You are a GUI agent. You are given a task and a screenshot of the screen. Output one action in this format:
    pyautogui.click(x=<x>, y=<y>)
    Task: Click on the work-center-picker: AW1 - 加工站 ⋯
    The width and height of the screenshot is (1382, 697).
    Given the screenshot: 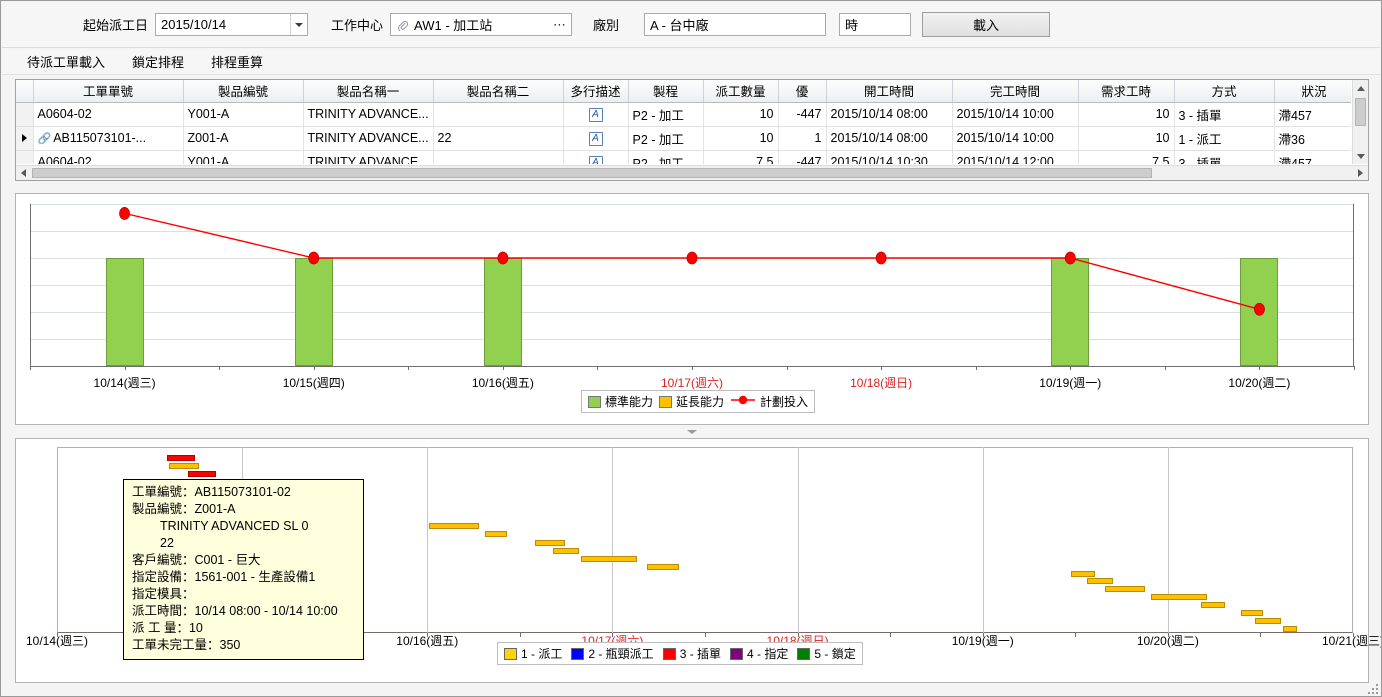 What is the action you would take?
    pyautogui.click(x=481, y=24)
    